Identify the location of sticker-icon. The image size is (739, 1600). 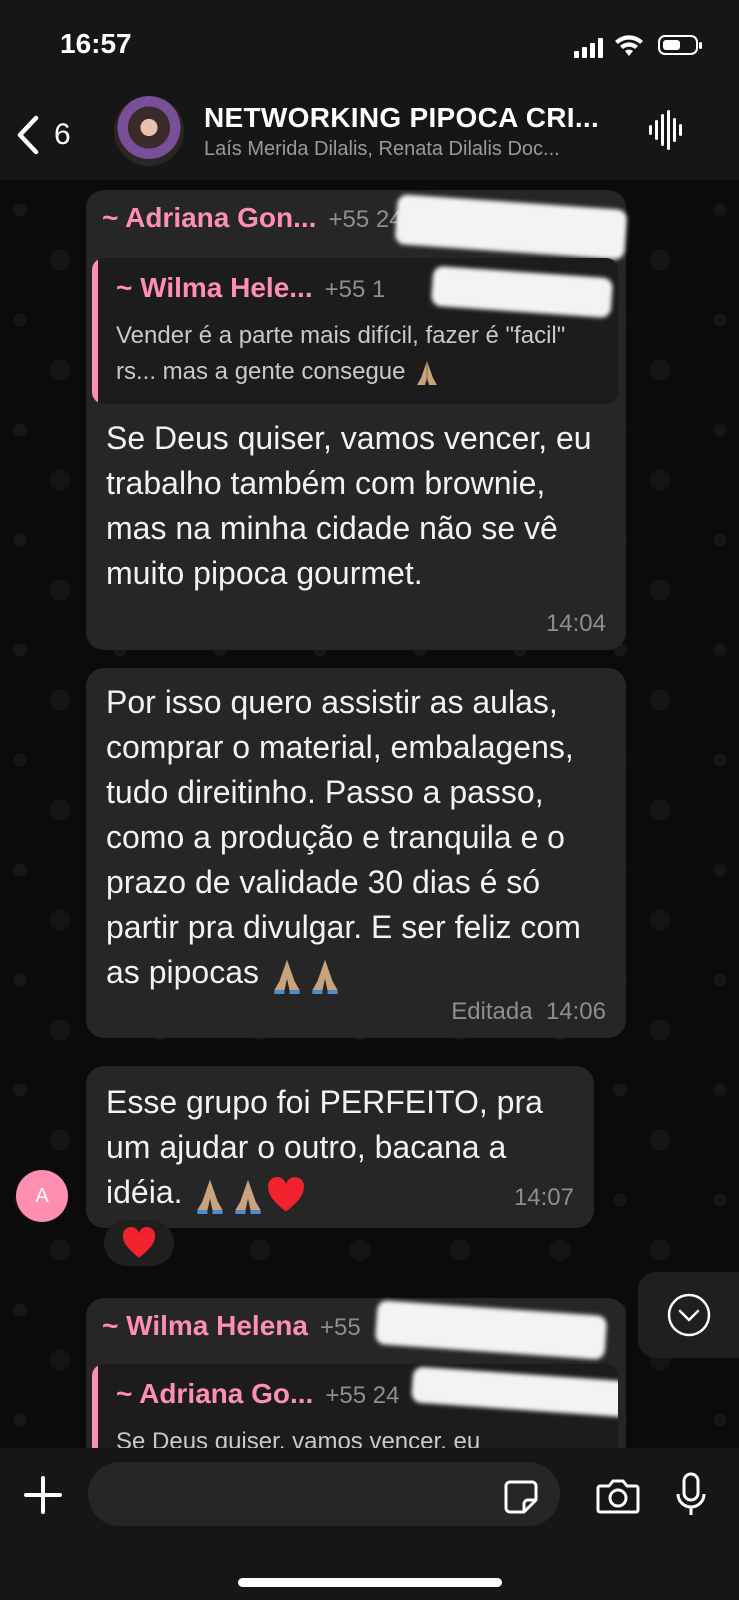
(521, 1497).